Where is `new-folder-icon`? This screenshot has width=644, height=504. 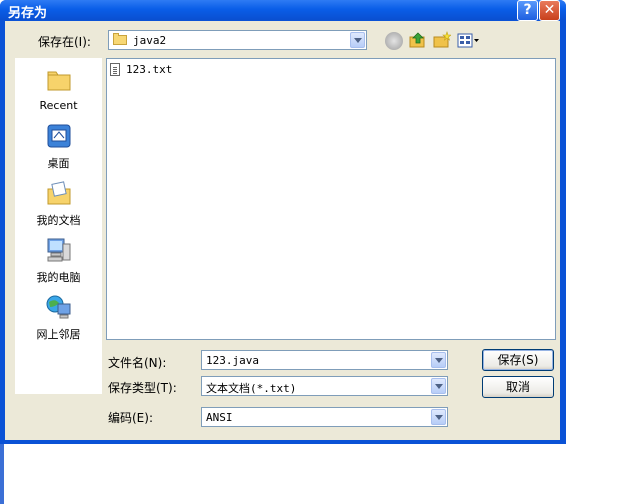 new-folder-icon is located at coordinates (442, 40).